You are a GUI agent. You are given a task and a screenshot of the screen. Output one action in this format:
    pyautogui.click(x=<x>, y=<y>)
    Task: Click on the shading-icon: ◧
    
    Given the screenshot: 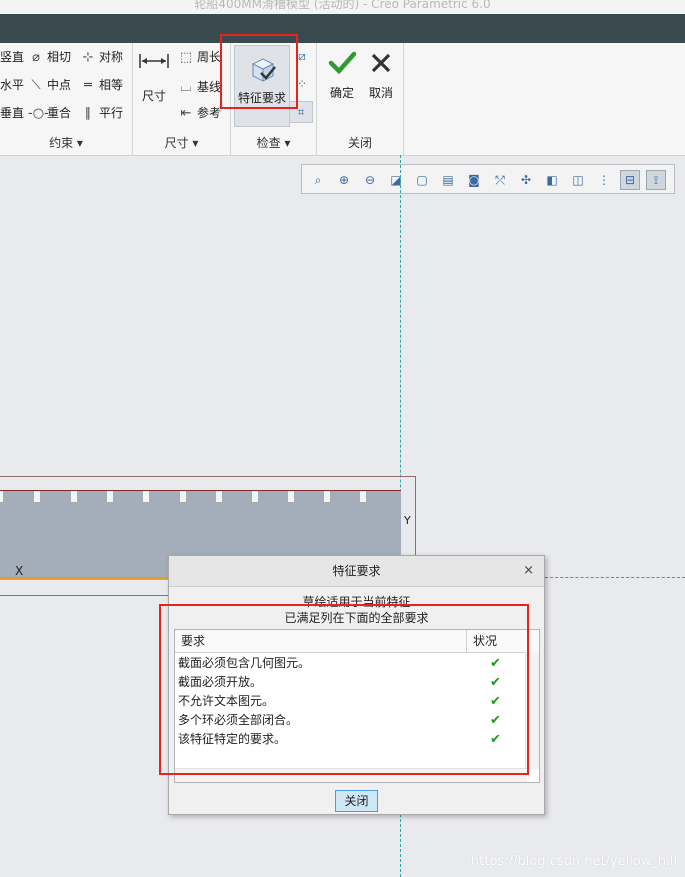 What is the action you would take?
    pyautogui.click(x=552, y=180)
    